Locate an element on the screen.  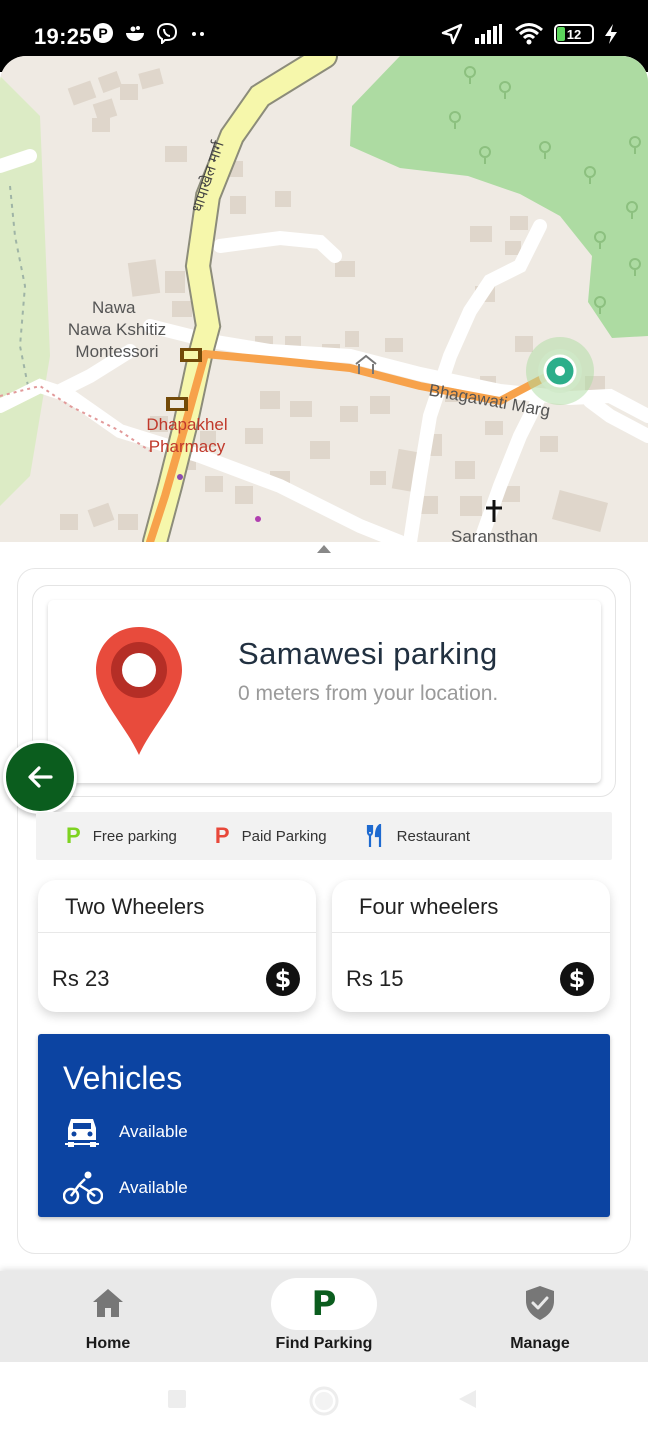
four-wheelers-price-card: Four wheelers Rs 15 $ is located at coordinates (471, 946).